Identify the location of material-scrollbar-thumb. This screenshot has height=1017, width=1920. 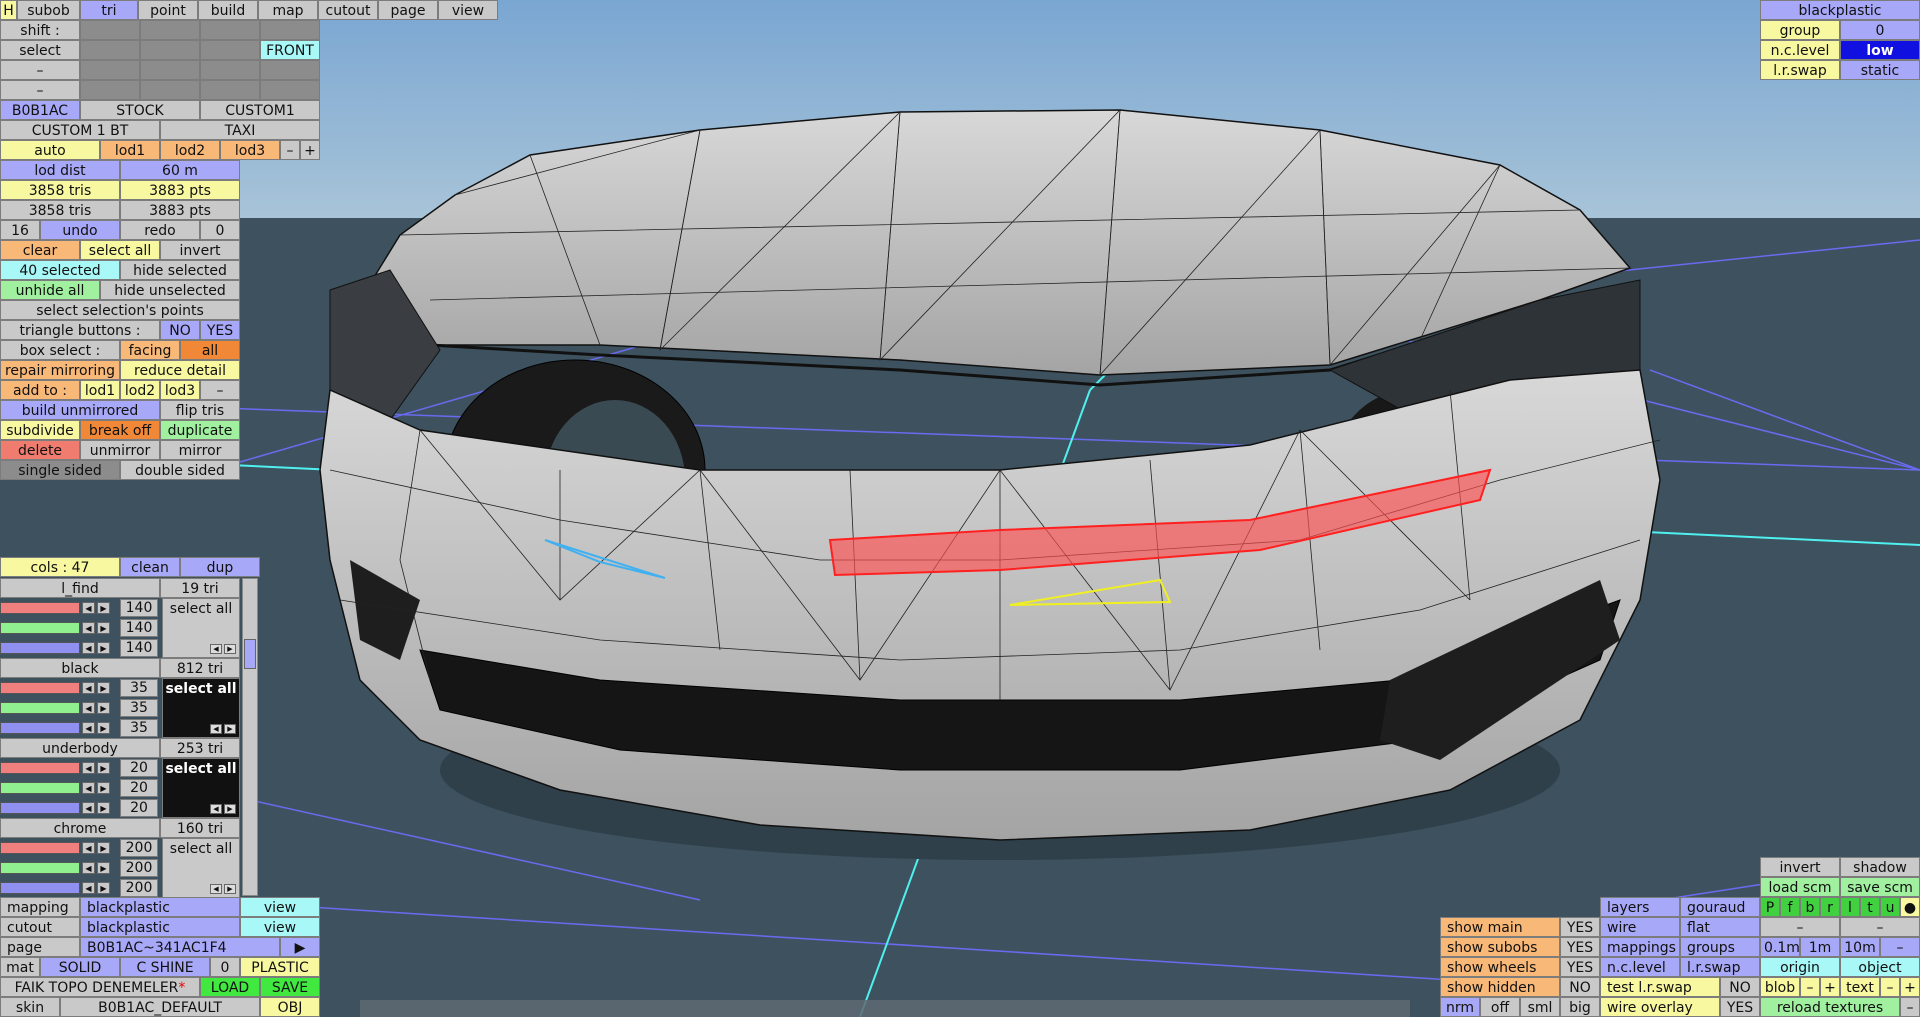
(250, 654).